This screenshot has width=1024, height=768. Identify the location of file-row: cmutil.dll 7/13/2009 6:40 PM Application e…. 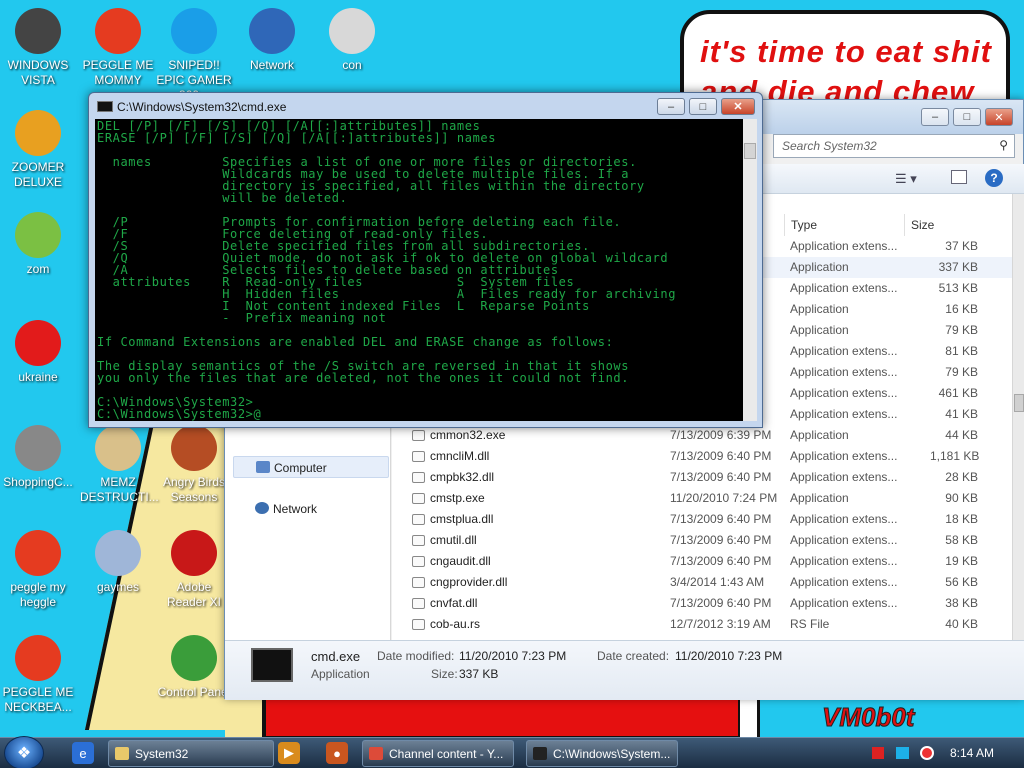
(702, 540).